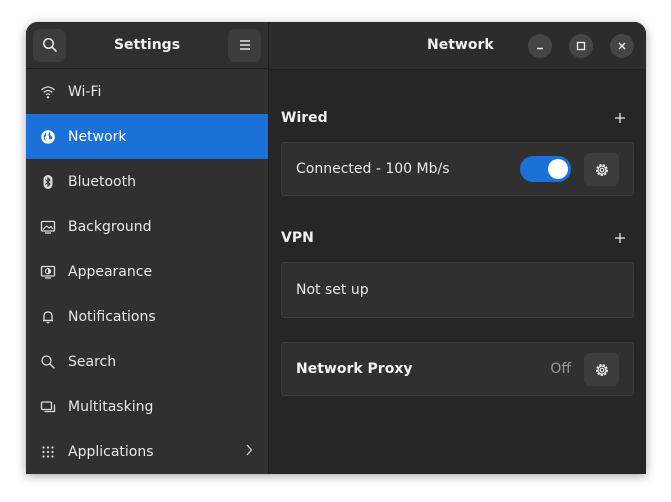 The image size is (671, 502). Describe the element at coordinates (297, 238) in the screenshot. I see `vpn-section-title: VPN` at that location.